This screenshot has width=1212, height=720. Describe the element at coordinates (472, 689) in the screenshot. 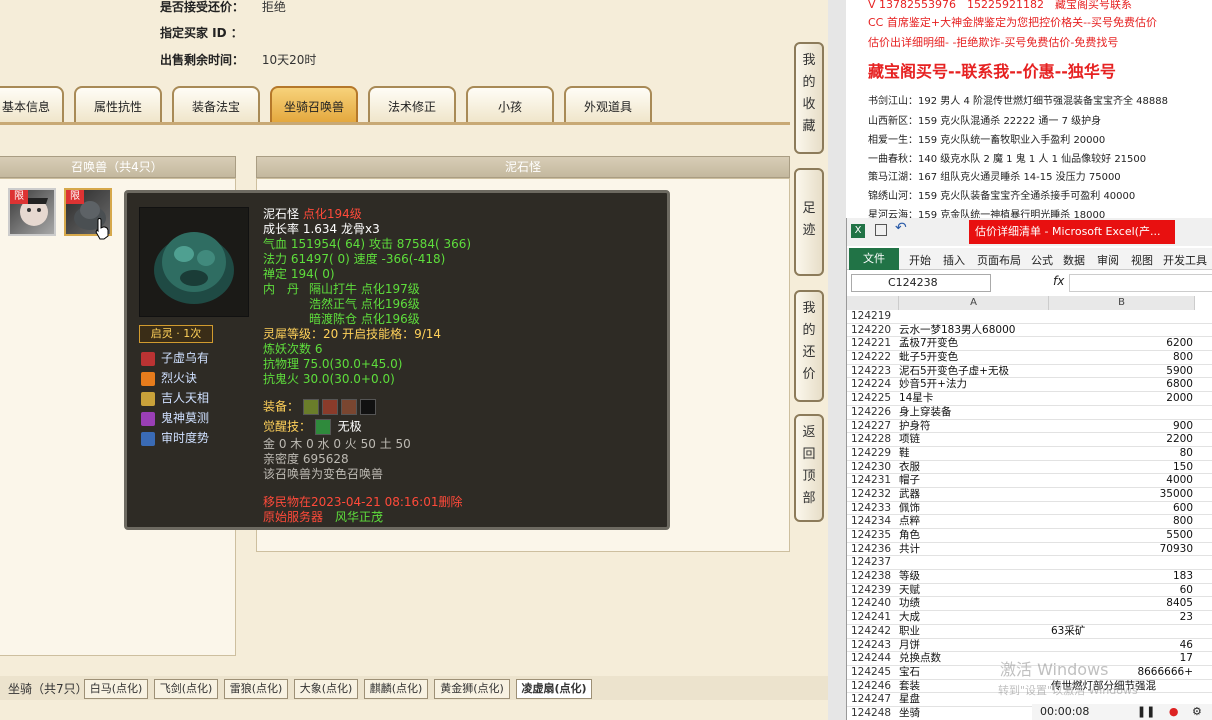

I see `mount-tab: 黄金狮(点化)` at that location.